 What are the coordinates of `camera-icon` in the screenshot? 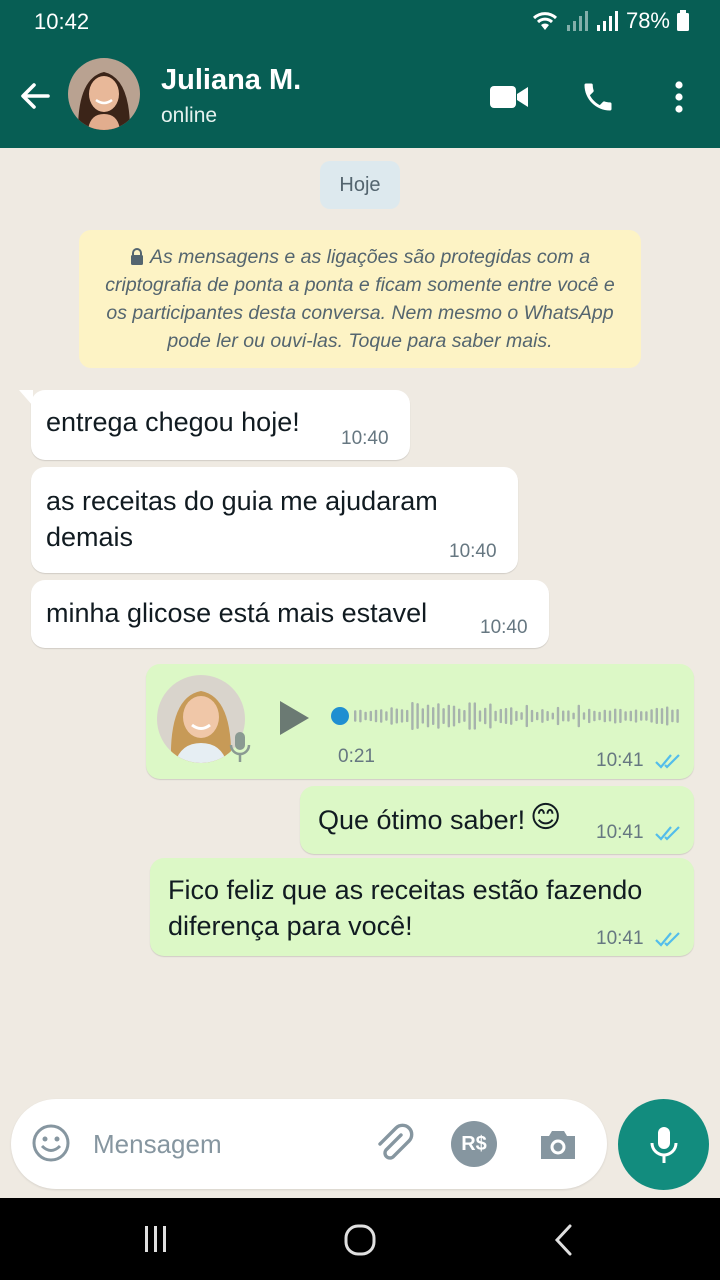 It's located at (558, 1144).